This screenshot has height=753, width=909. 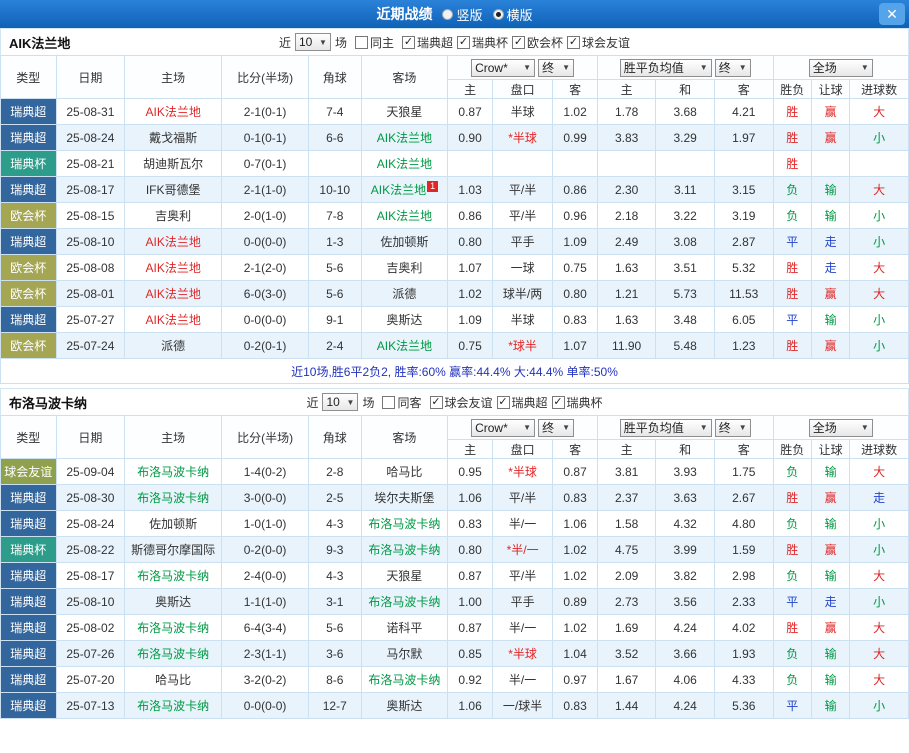 What do you see at coordinates (575, 189) in the screenshot?
I see `odds-away: 0.86` at bounding box center [575, 189].